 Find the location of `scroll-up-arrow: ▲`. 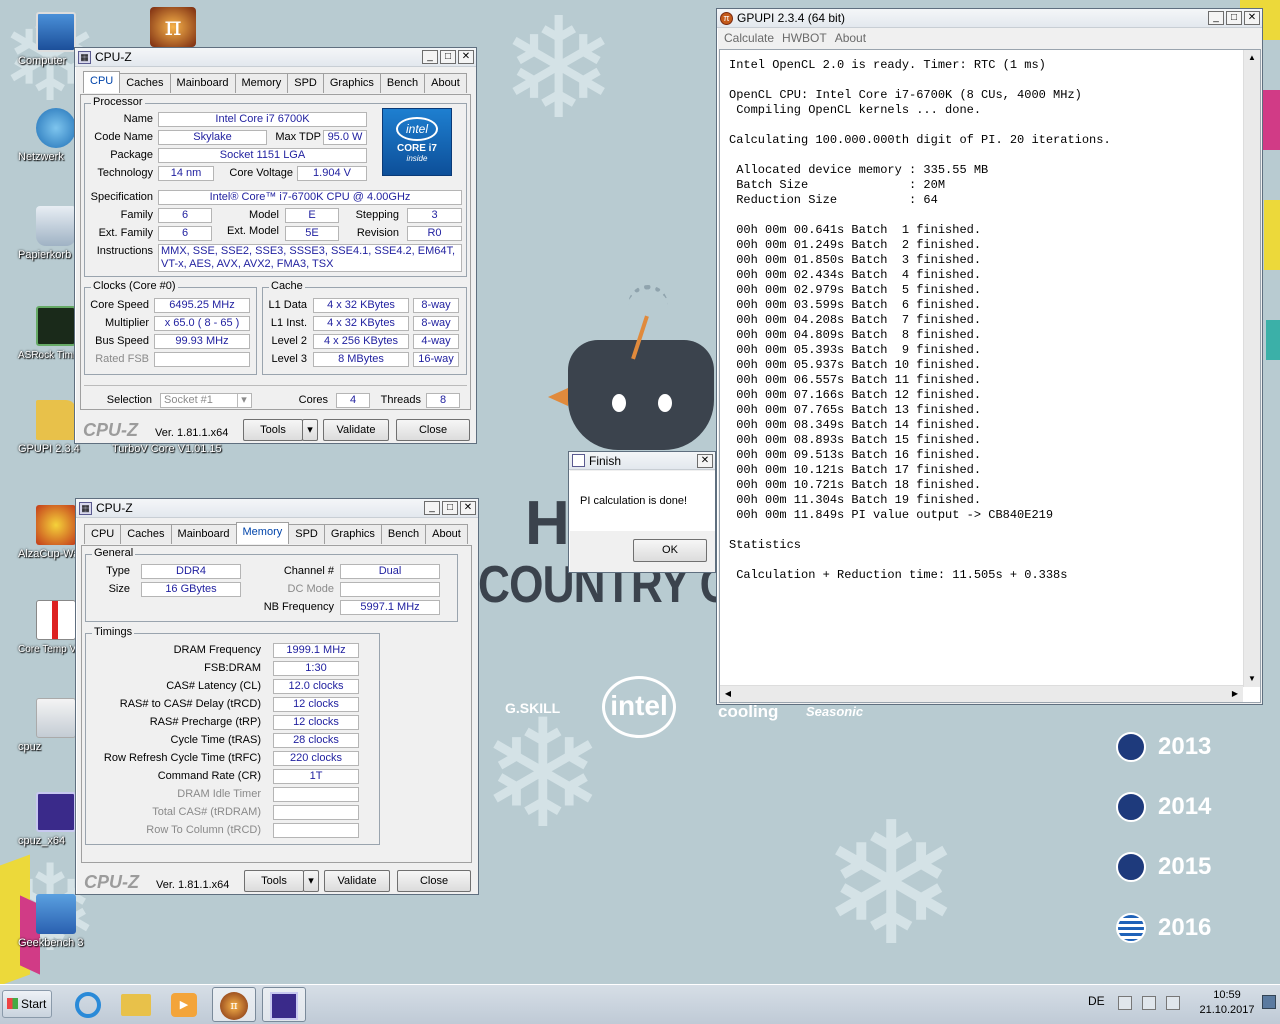

scroll-up-arrow: ▲ is located at coordinates (1252, 58).